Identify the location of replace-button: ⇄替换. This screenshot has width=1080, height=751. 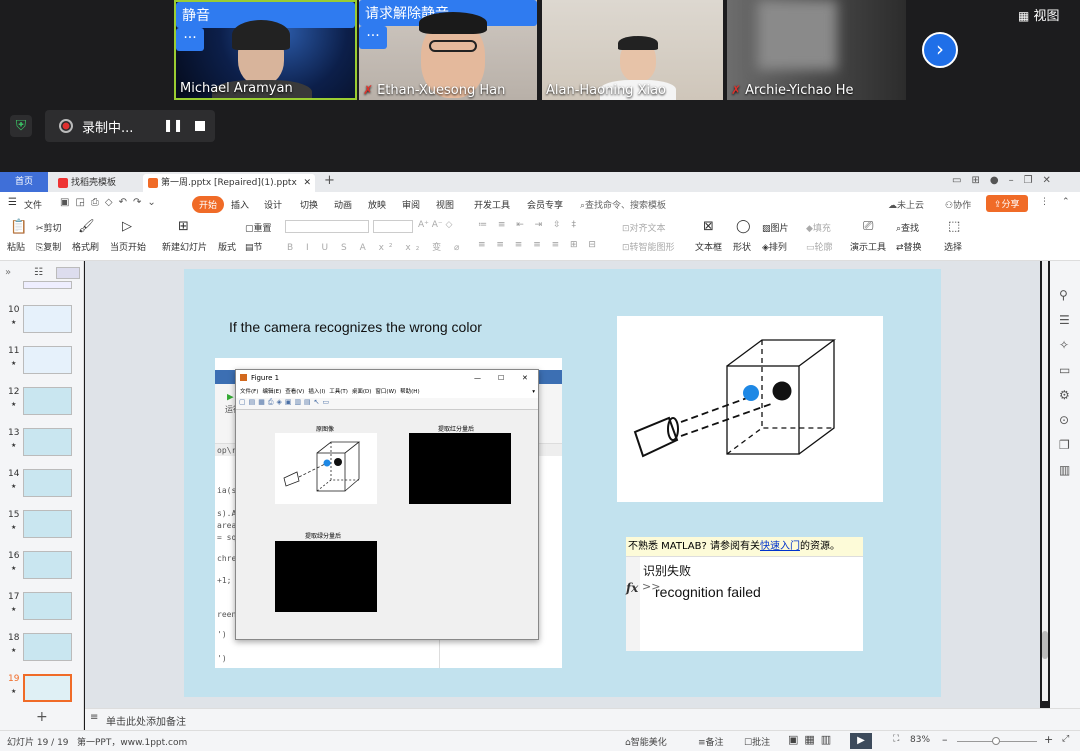
(909, 246).